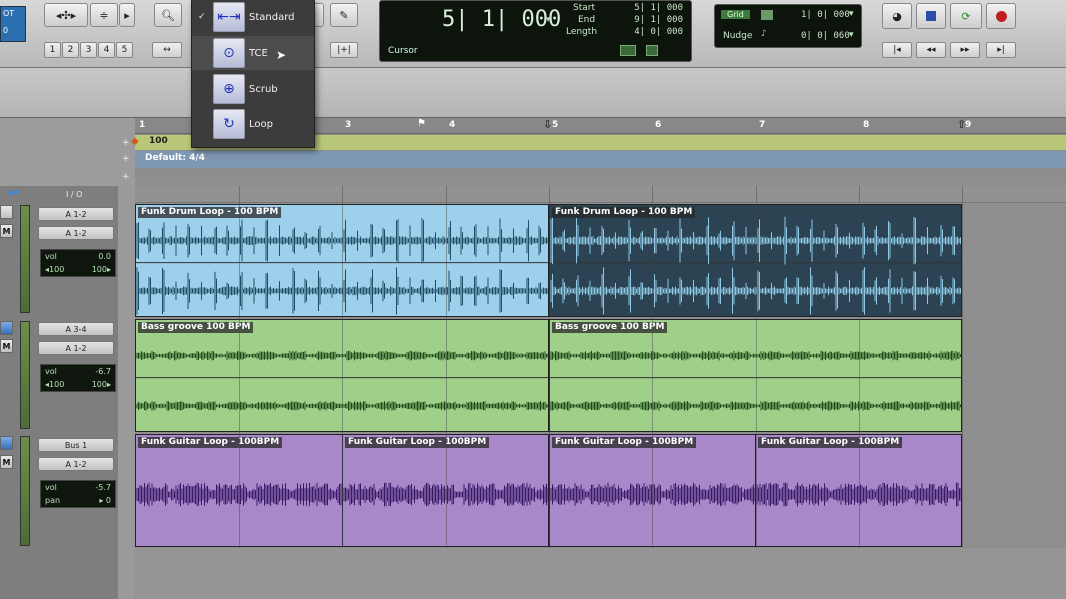 The image size is (1066, 599). I want to click on ruler-names-column: + + +, so click(67, 152).